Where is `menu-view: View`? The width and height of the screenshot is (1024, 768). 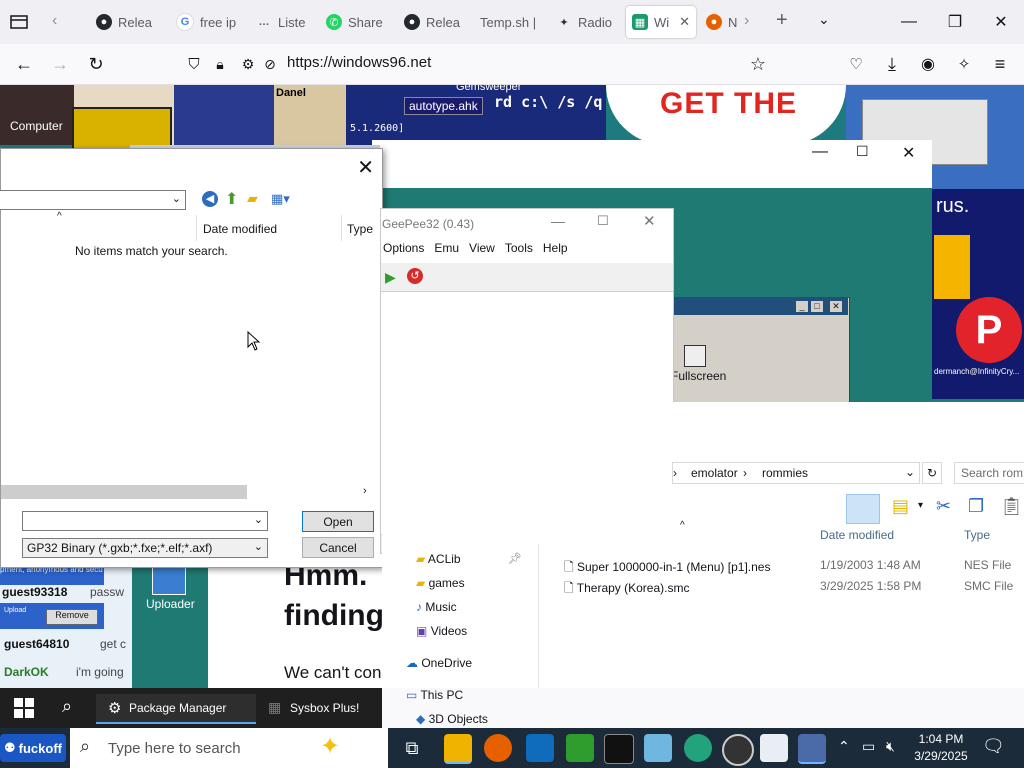
menu-view: View is located at coordinates (482, 251).